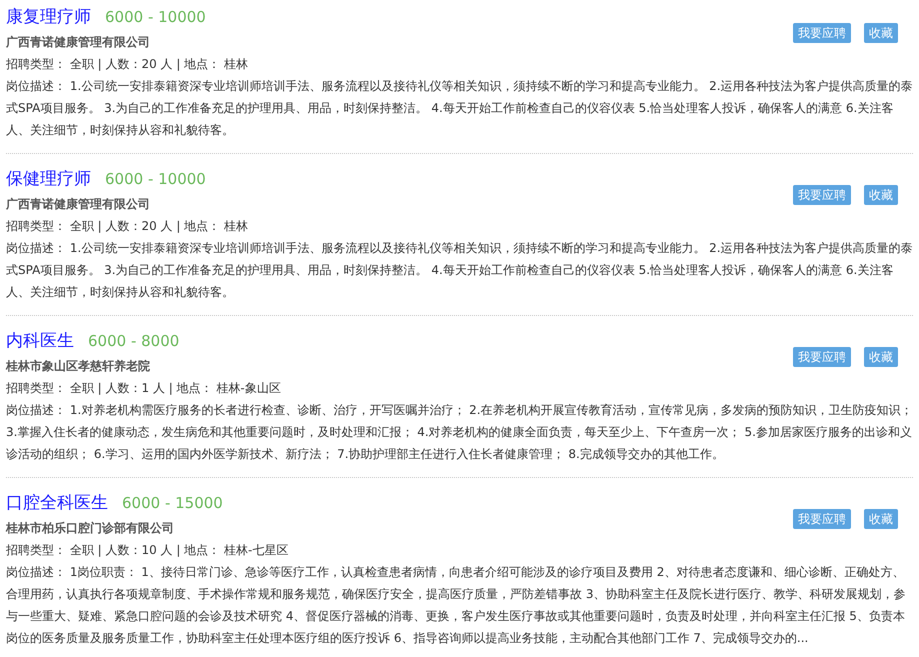 This screenshot has width=919, height=657. Describe the element at coordinates (78, 366) in the screenshot. I see `company-name: 桂林市象山区孝慈轩养老院` at that location.